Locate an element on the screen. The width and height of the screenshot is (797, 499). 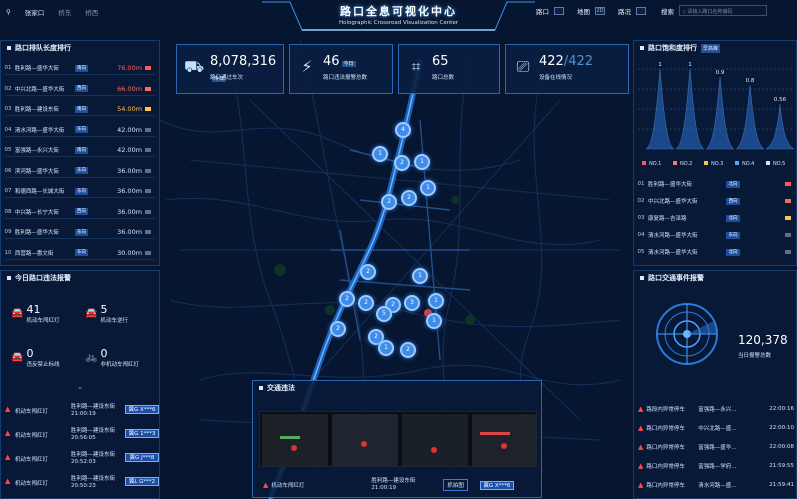
radar-icon is located at coordinates (687, 334).